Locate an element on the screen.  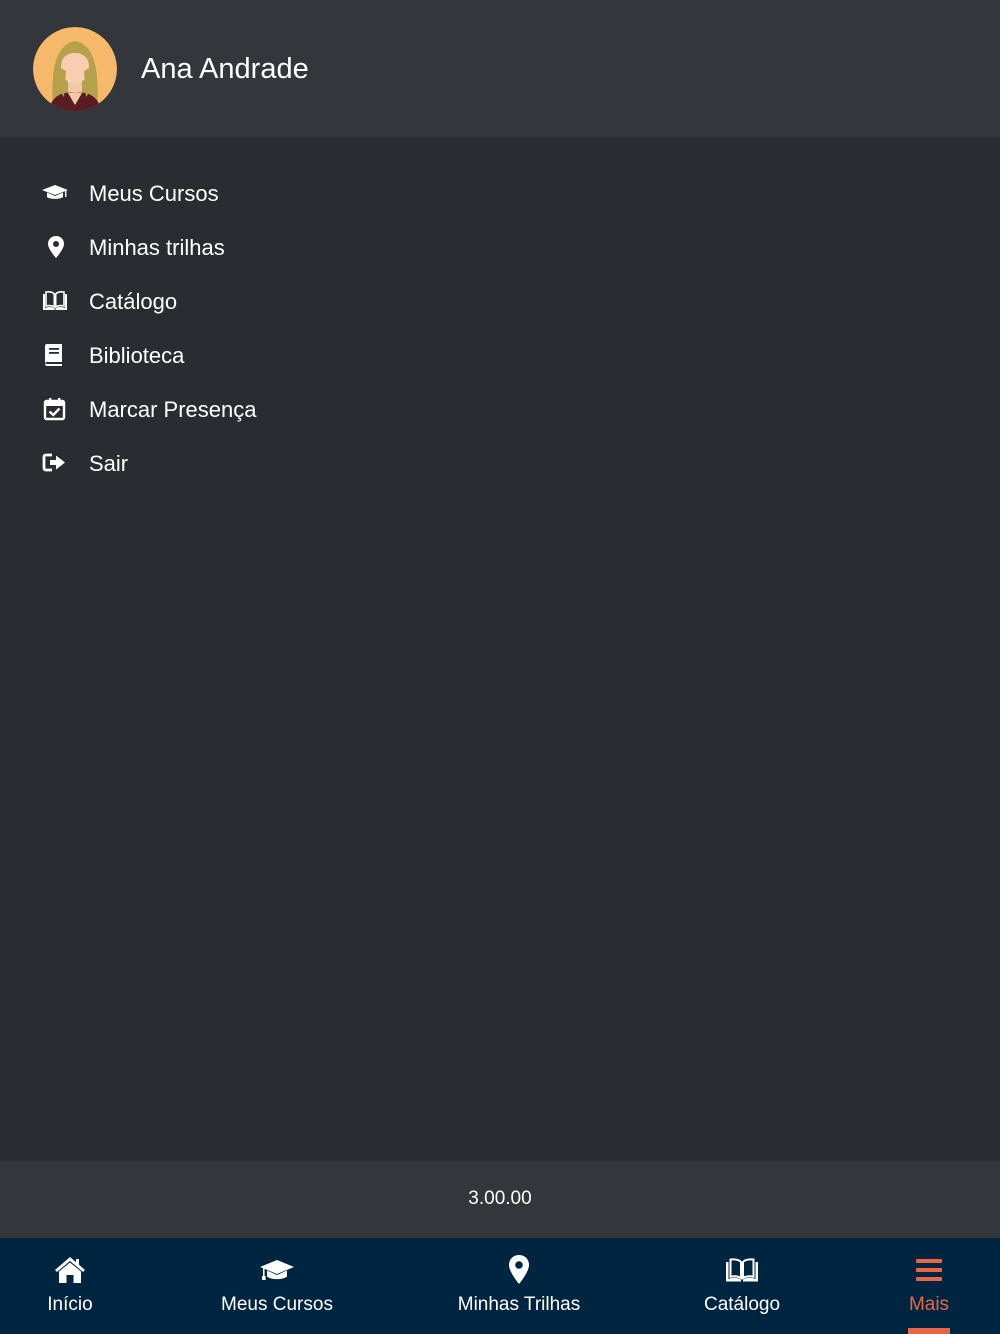
menu-item-label: Marcar Presença is located at coordinates (173, 409).